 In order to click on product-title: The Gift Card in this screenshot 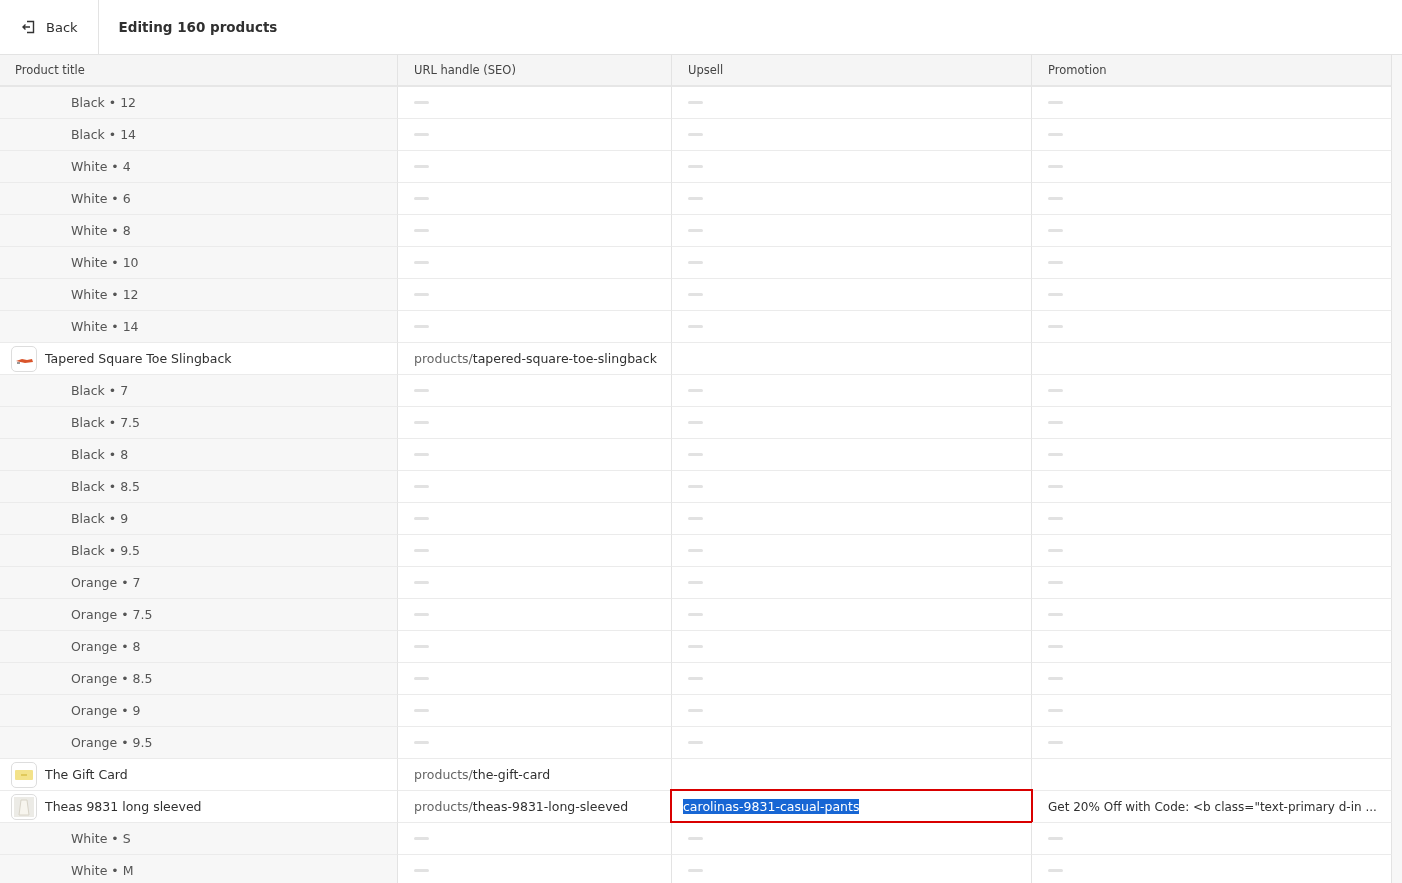, I will do `click(86, 774)`.